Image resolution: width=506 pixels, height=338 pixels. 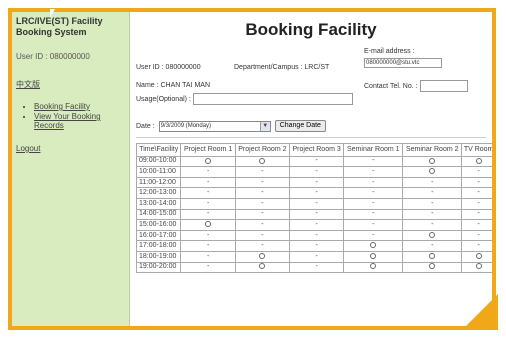 What do you see at coordinates (313, 161) in the screenshot?
I see `table-row: 09:00-10:00 - -` at bounding box center [313, 161].